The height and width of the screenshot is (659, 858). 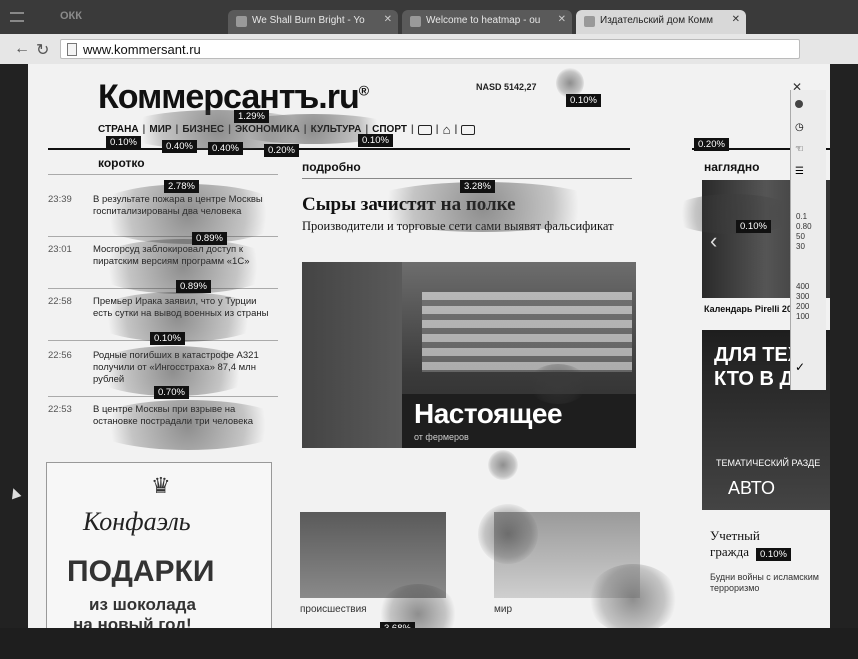 What do you see at coordinates (567, 555) in the screenshot?
I see `thumb-world` at bounding box center [567, 555].